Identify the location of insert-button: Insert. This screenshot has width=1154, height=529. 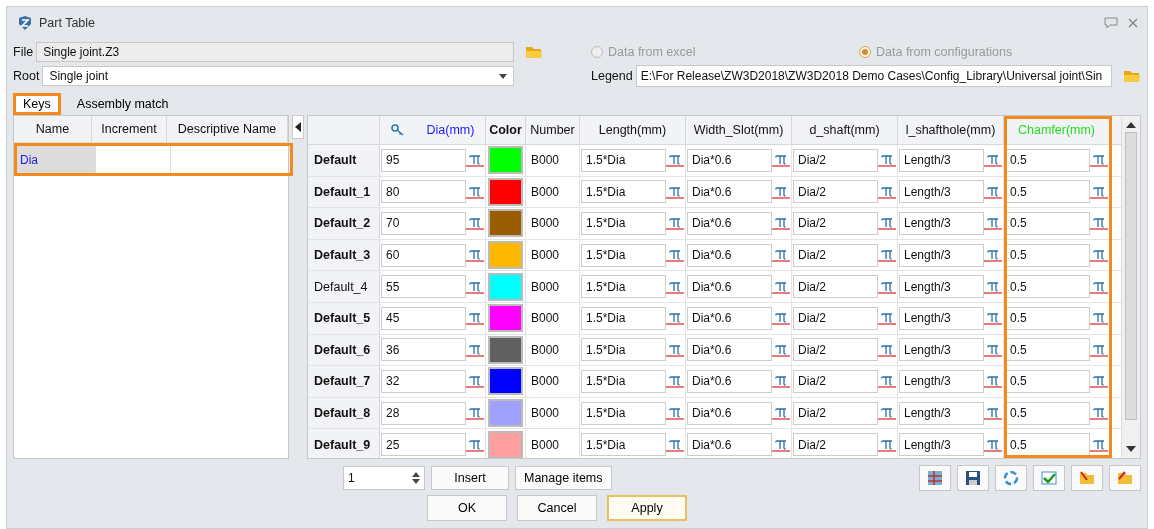
(470, 478).